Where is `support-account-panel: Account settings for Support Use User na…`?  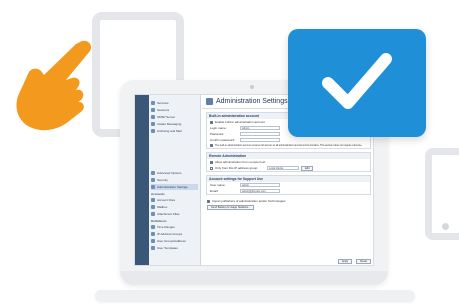 support-account-panel: Account settings for Support Use User na… is located at coordinates (288, 185).